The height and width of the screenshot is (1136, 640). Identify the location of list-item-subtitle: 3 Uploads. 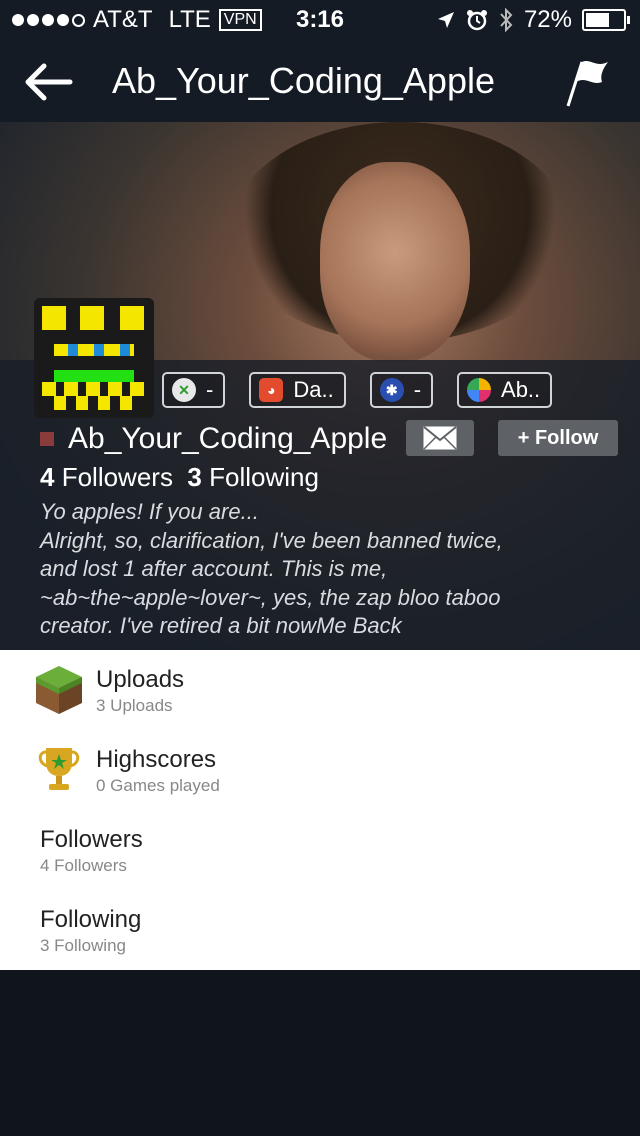
(134, 705).